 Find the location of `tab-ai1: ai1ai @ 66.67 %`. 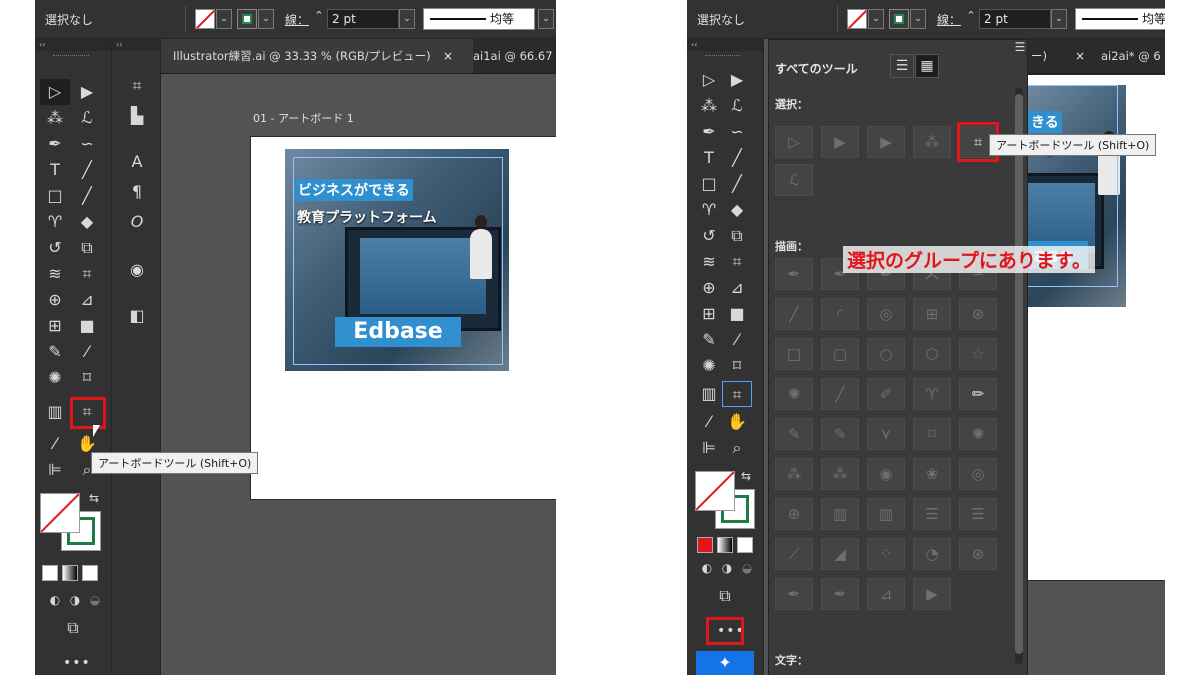

tab-ai1: ai1ai @ 66.67 % is located at coordinates (508, 56).